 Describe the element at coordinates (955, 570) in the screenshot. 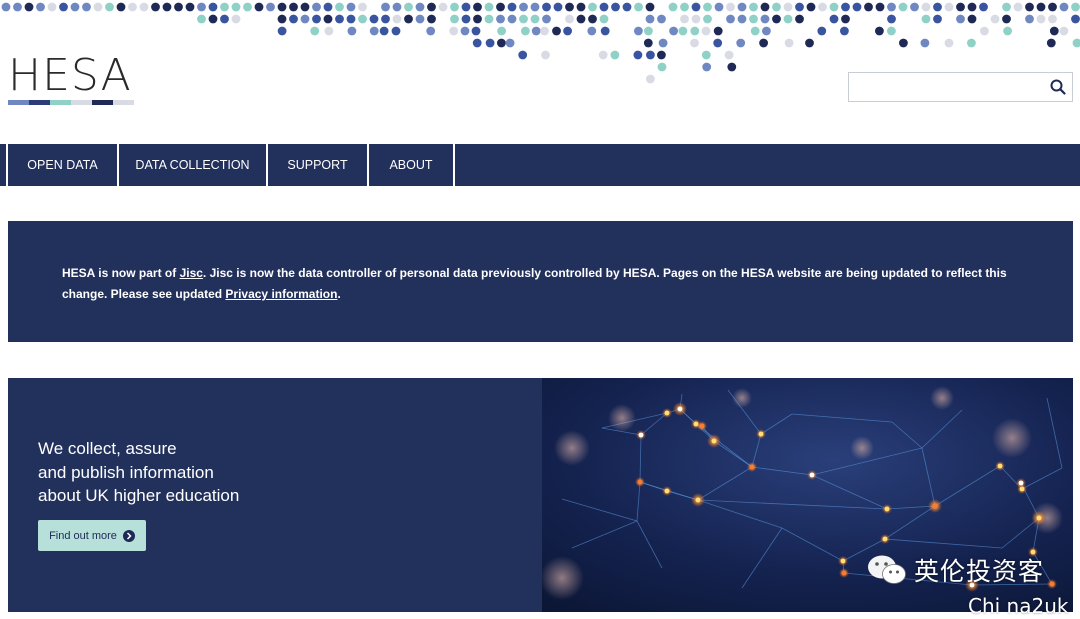

I see `wechat-watermark: 英伦投资客` at that location.